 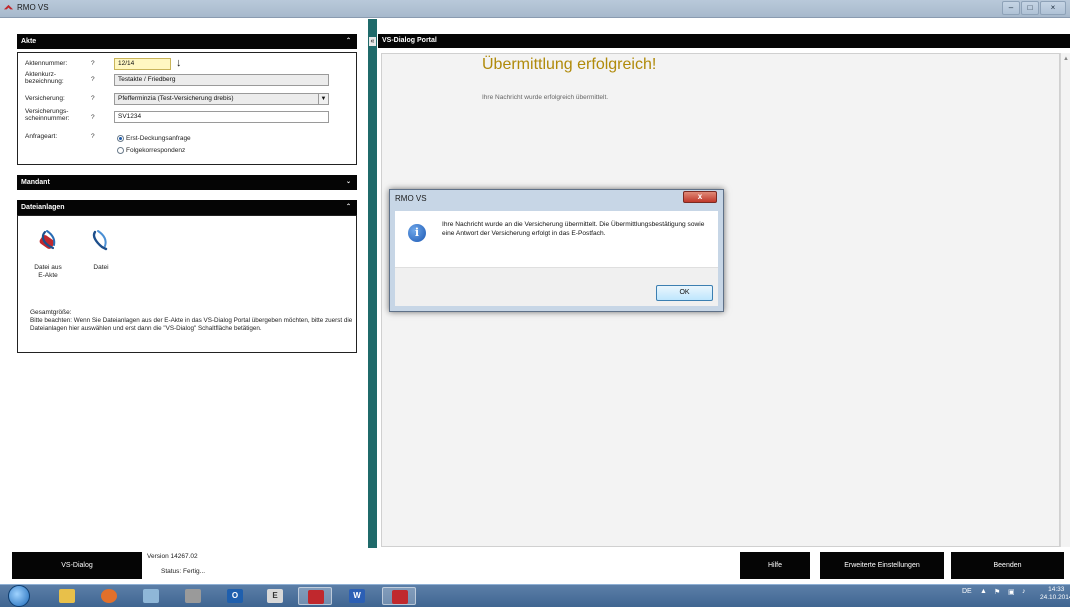 I want to click on firefox-icon, so click(x=109, y=596).